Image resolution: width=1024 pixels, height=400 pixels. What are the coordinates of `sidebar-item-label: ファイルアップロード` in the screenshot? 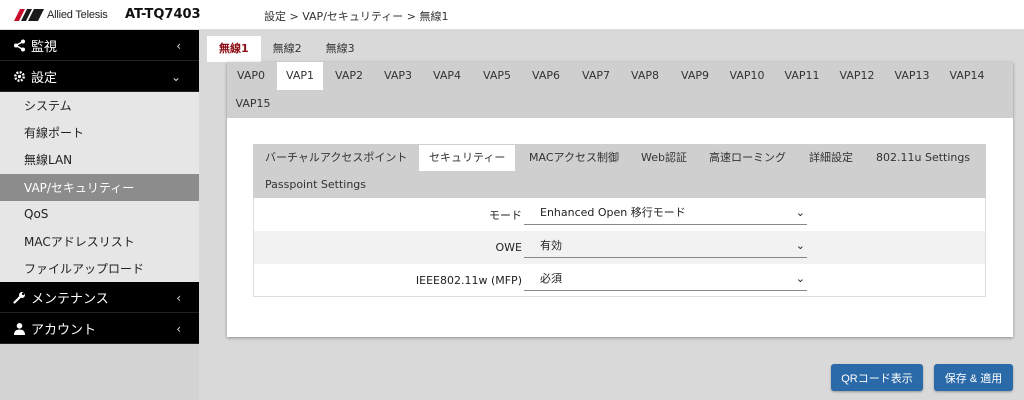 It's located at (84, 269).